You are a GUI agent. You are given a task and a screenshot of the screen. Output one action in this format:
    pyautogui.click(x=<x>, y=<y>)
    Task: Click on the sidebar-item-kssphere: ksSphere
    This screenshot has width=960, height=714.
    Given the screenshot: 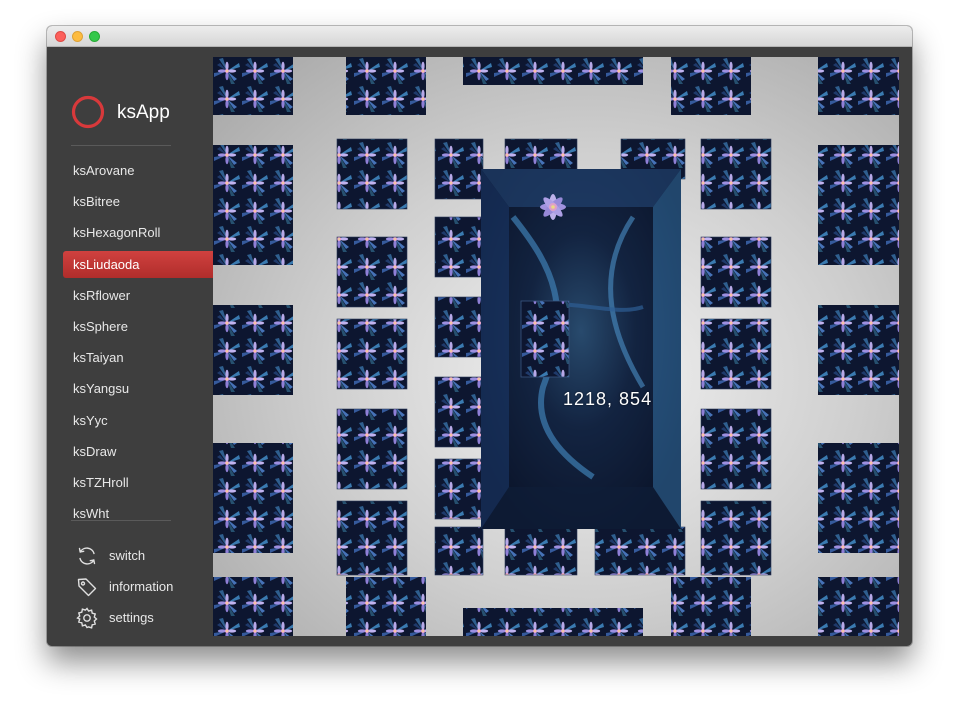 What is the action you would take?
    pyautogui.click(x=138, y=326)
    